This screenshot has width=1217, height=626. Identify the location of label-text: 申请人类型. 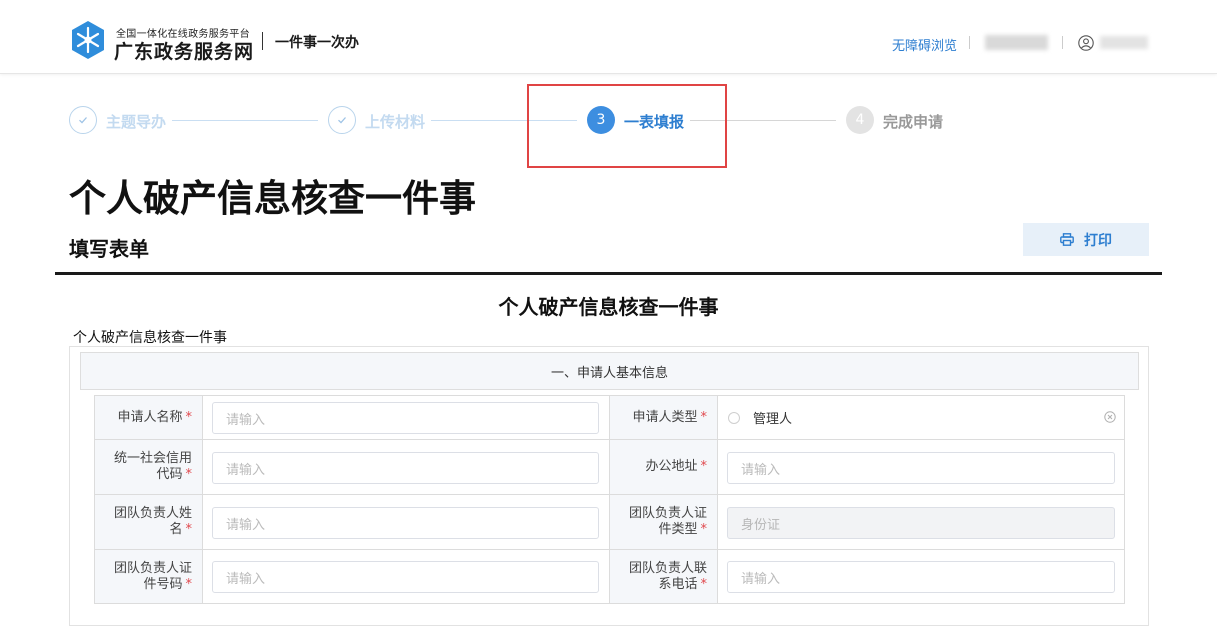
(665, 417).